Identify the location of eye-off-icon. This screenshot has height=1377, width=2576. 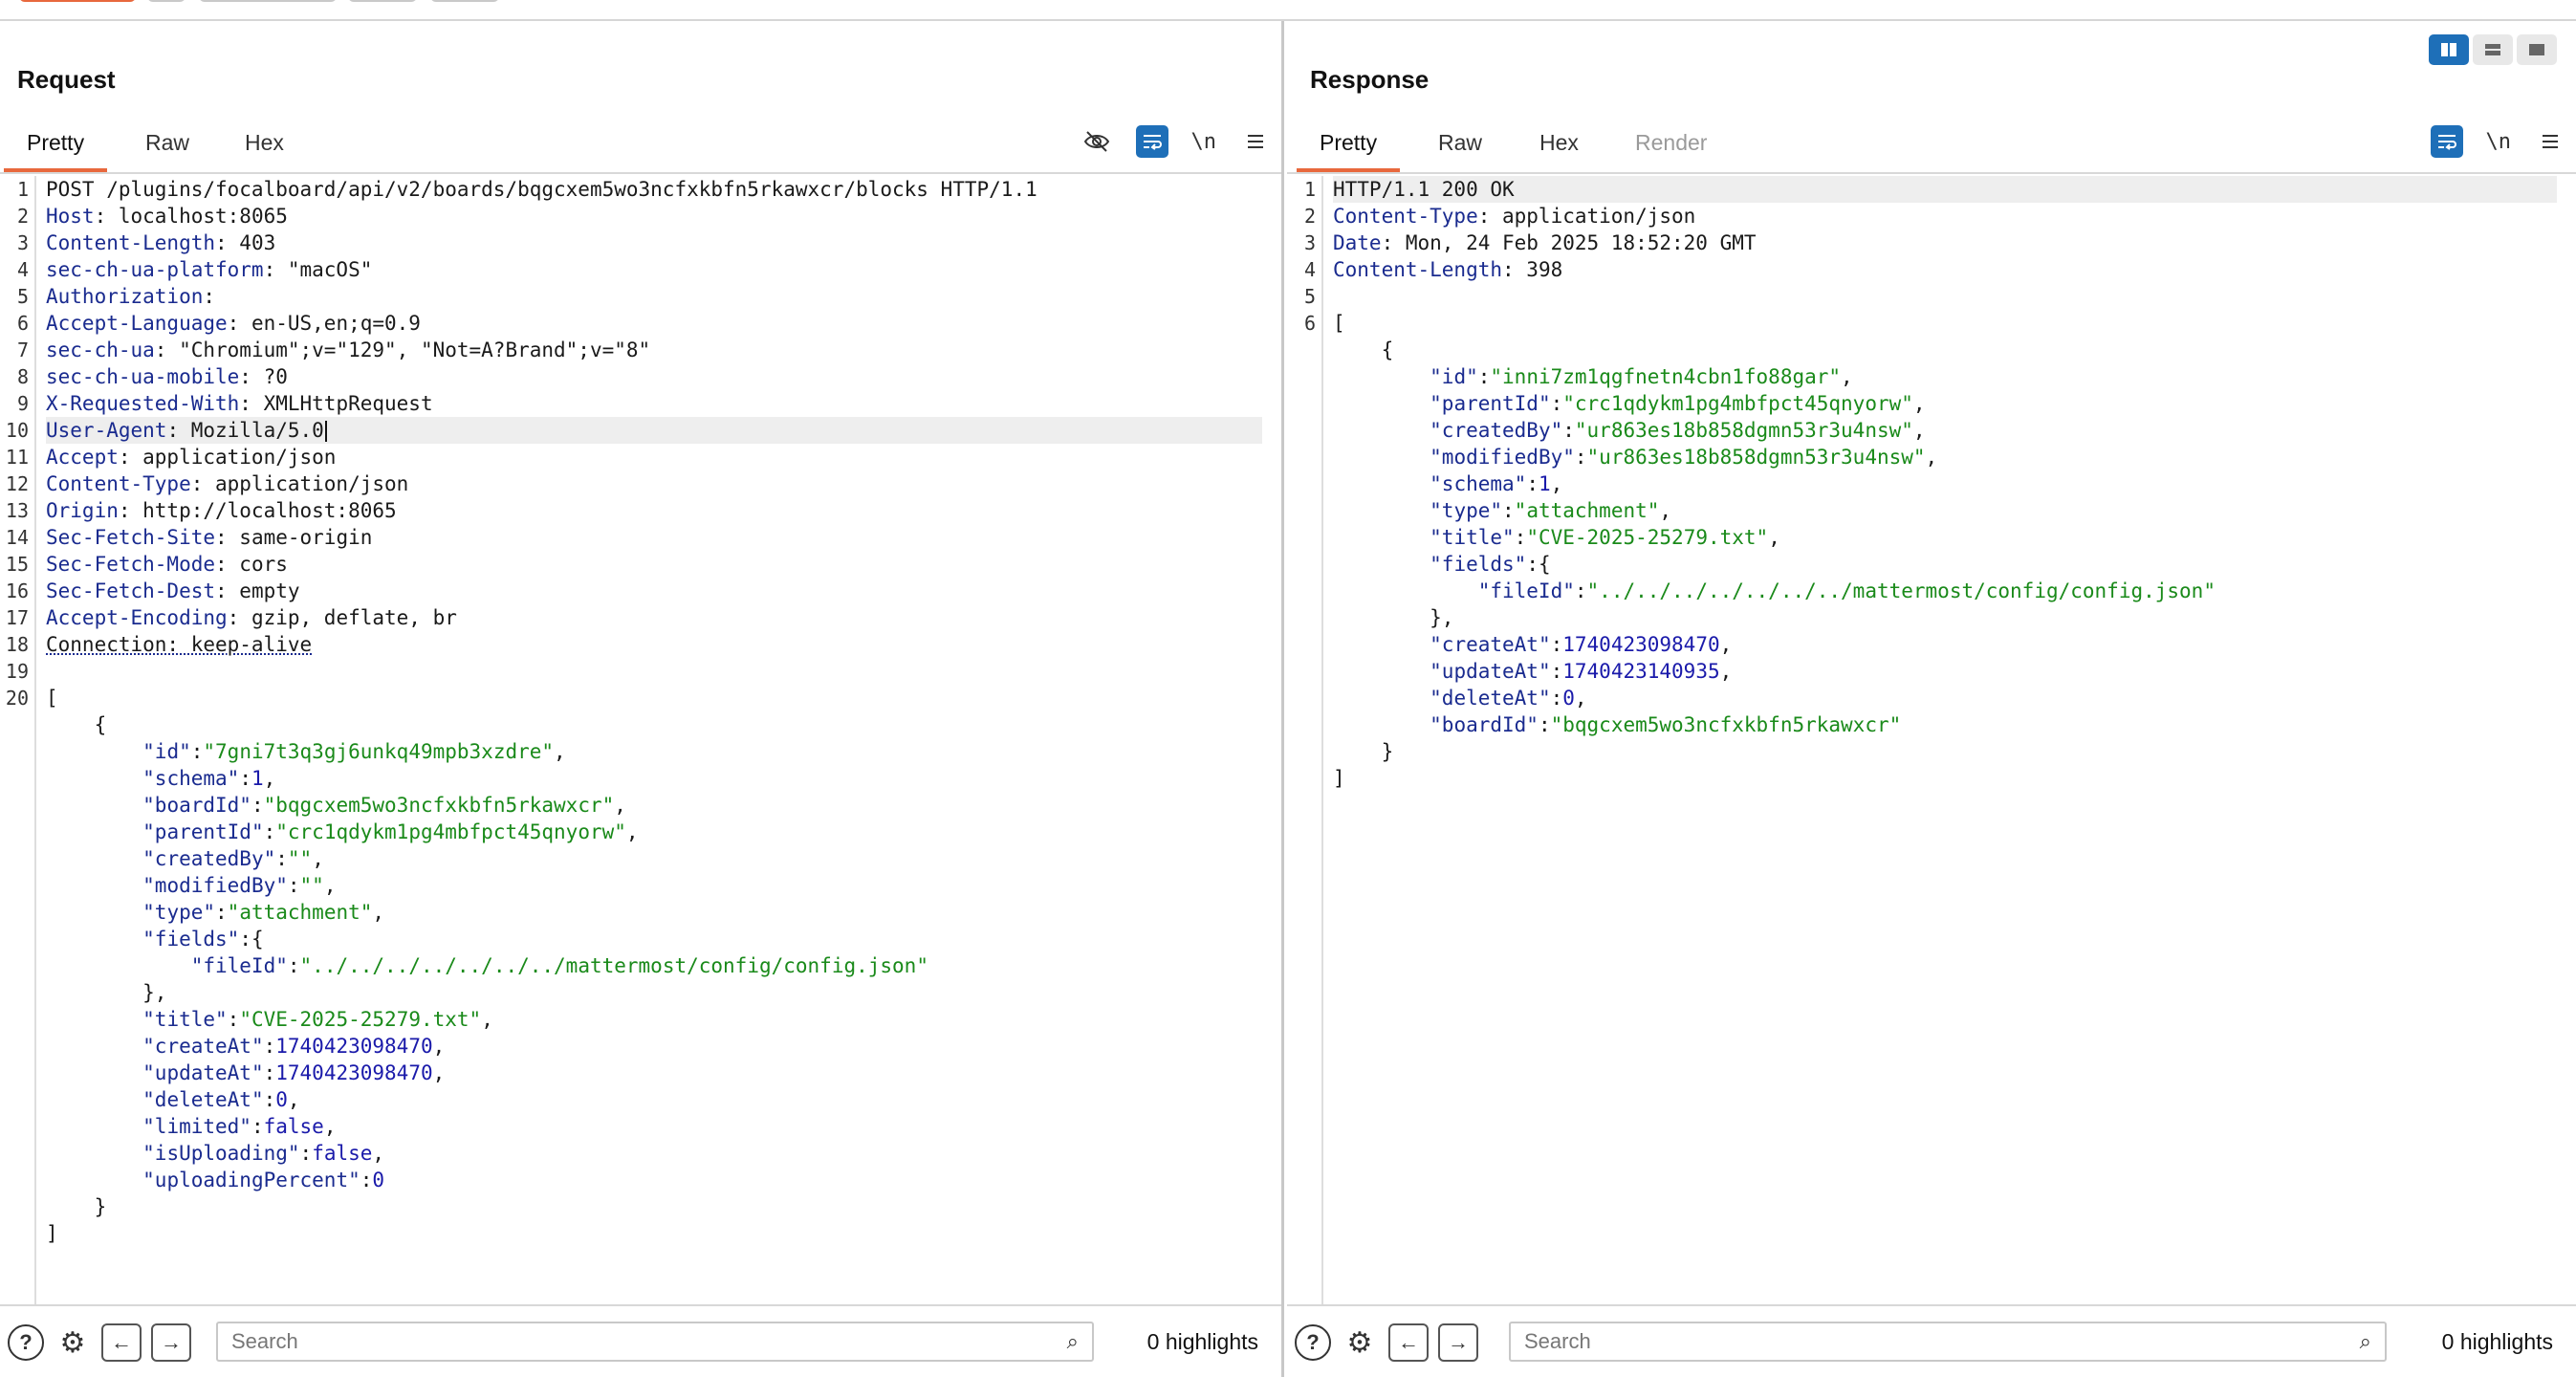
(1097, 142).